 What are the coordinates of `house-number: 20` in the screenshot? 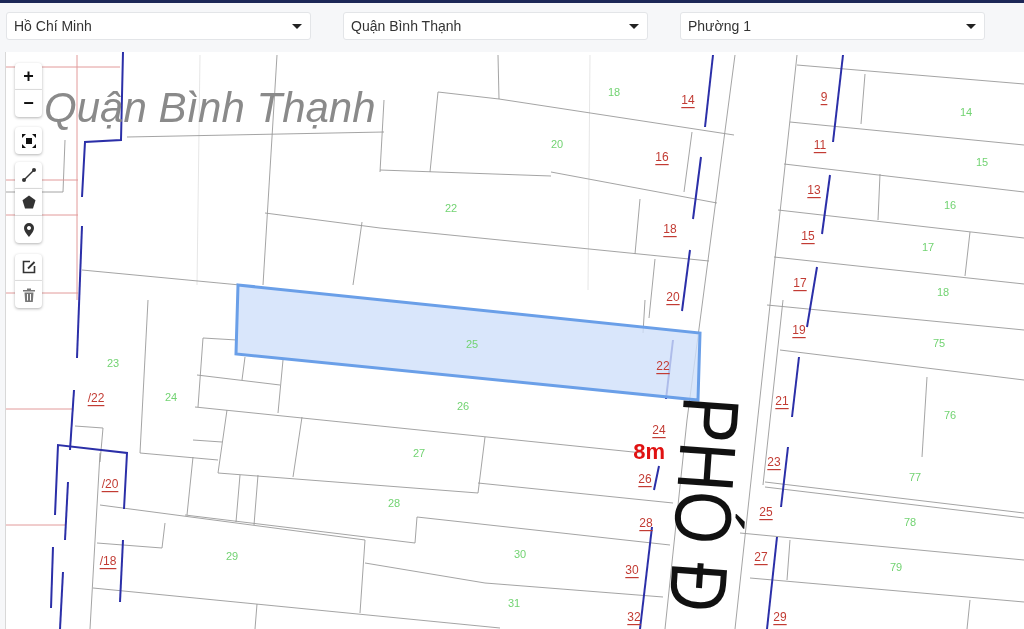 It's located at (673, 297).